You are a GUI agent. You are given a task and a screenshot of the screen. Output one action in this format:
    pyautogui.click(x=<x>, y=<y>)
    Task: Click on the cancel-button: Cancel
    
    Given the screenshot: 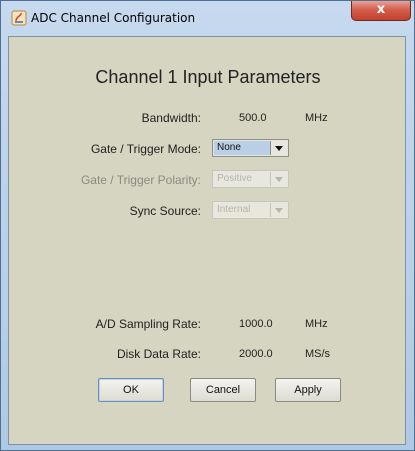 What is the action you would take?
    pyautogui.click(x=223, y=390)
    